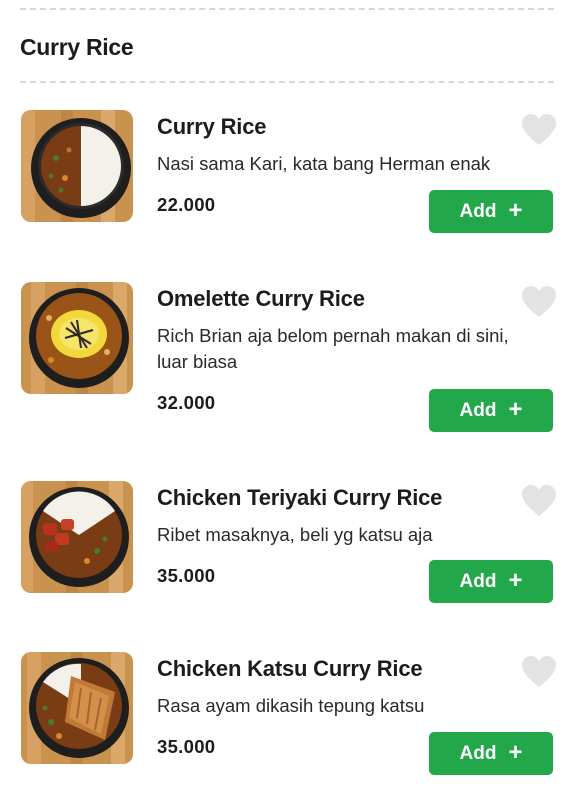 This screenshot has height=794, width=574. What do you see at coordinates (77, 338) in the screenshot?
I see `omelette-curry-rice-photo-icon` at bounding box center [77, 338].